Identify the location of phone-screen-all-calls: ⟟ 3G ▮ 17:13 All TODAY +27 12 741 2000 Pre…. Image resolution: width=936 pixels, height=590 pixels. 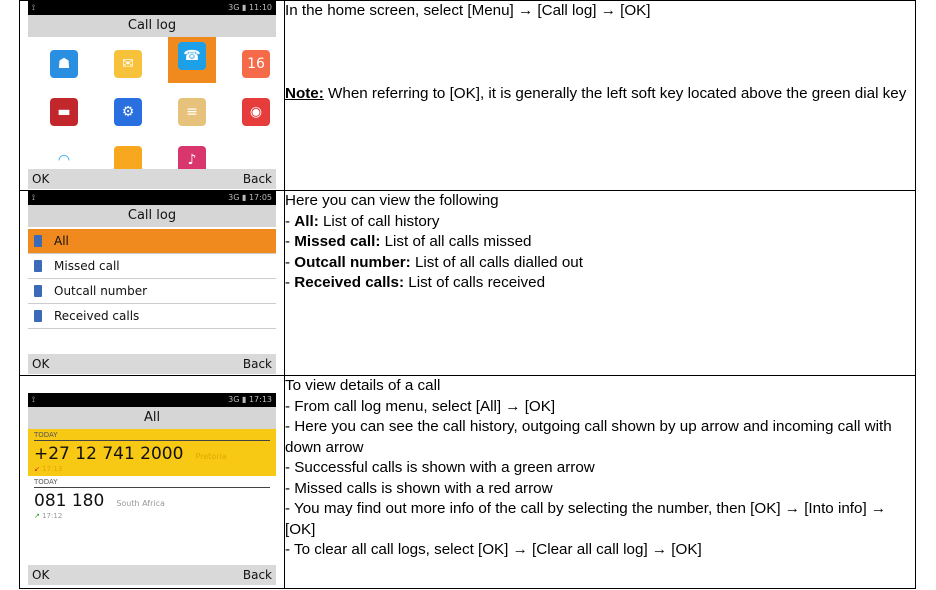
(152, 489).